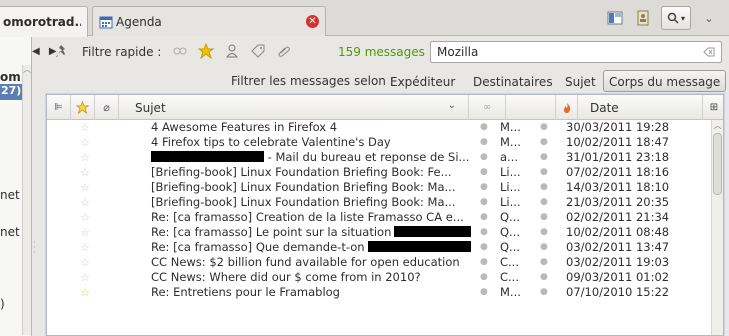 The width and height of the screenshot is (729, 336). Describe the element at coordinates (206, 51) in the screenshot. I see `star-filter-icon` at that location.